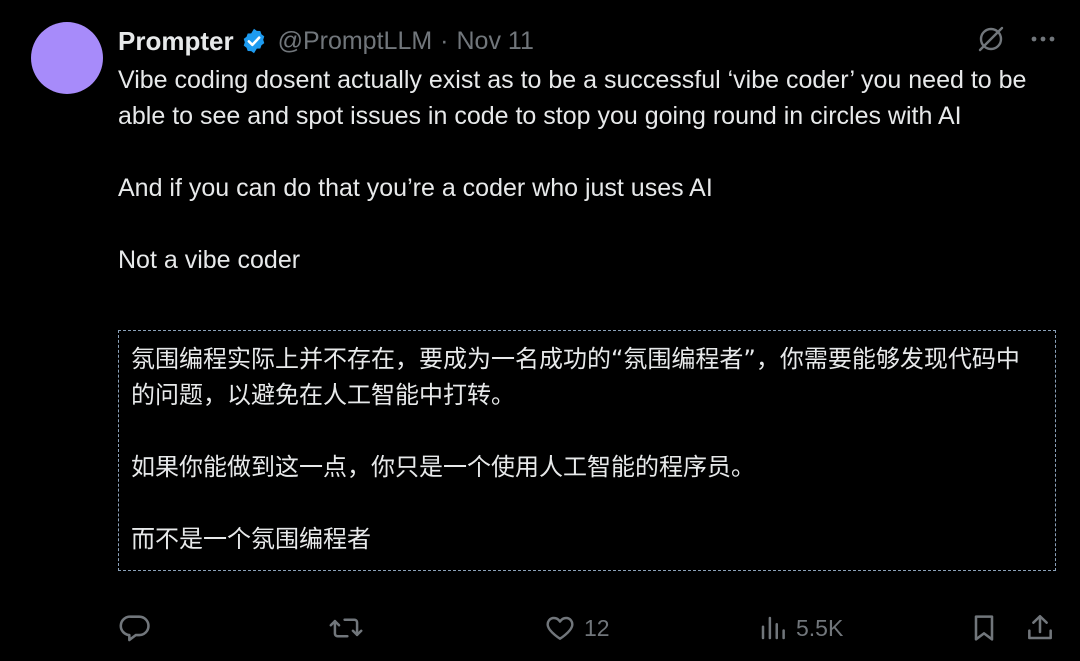 The width and height of the screenshot is (1080, 661). What do you see at coordinates (577, 628) in the screenshot?
I see `like-button: 12` at bounding box center [577, 628].